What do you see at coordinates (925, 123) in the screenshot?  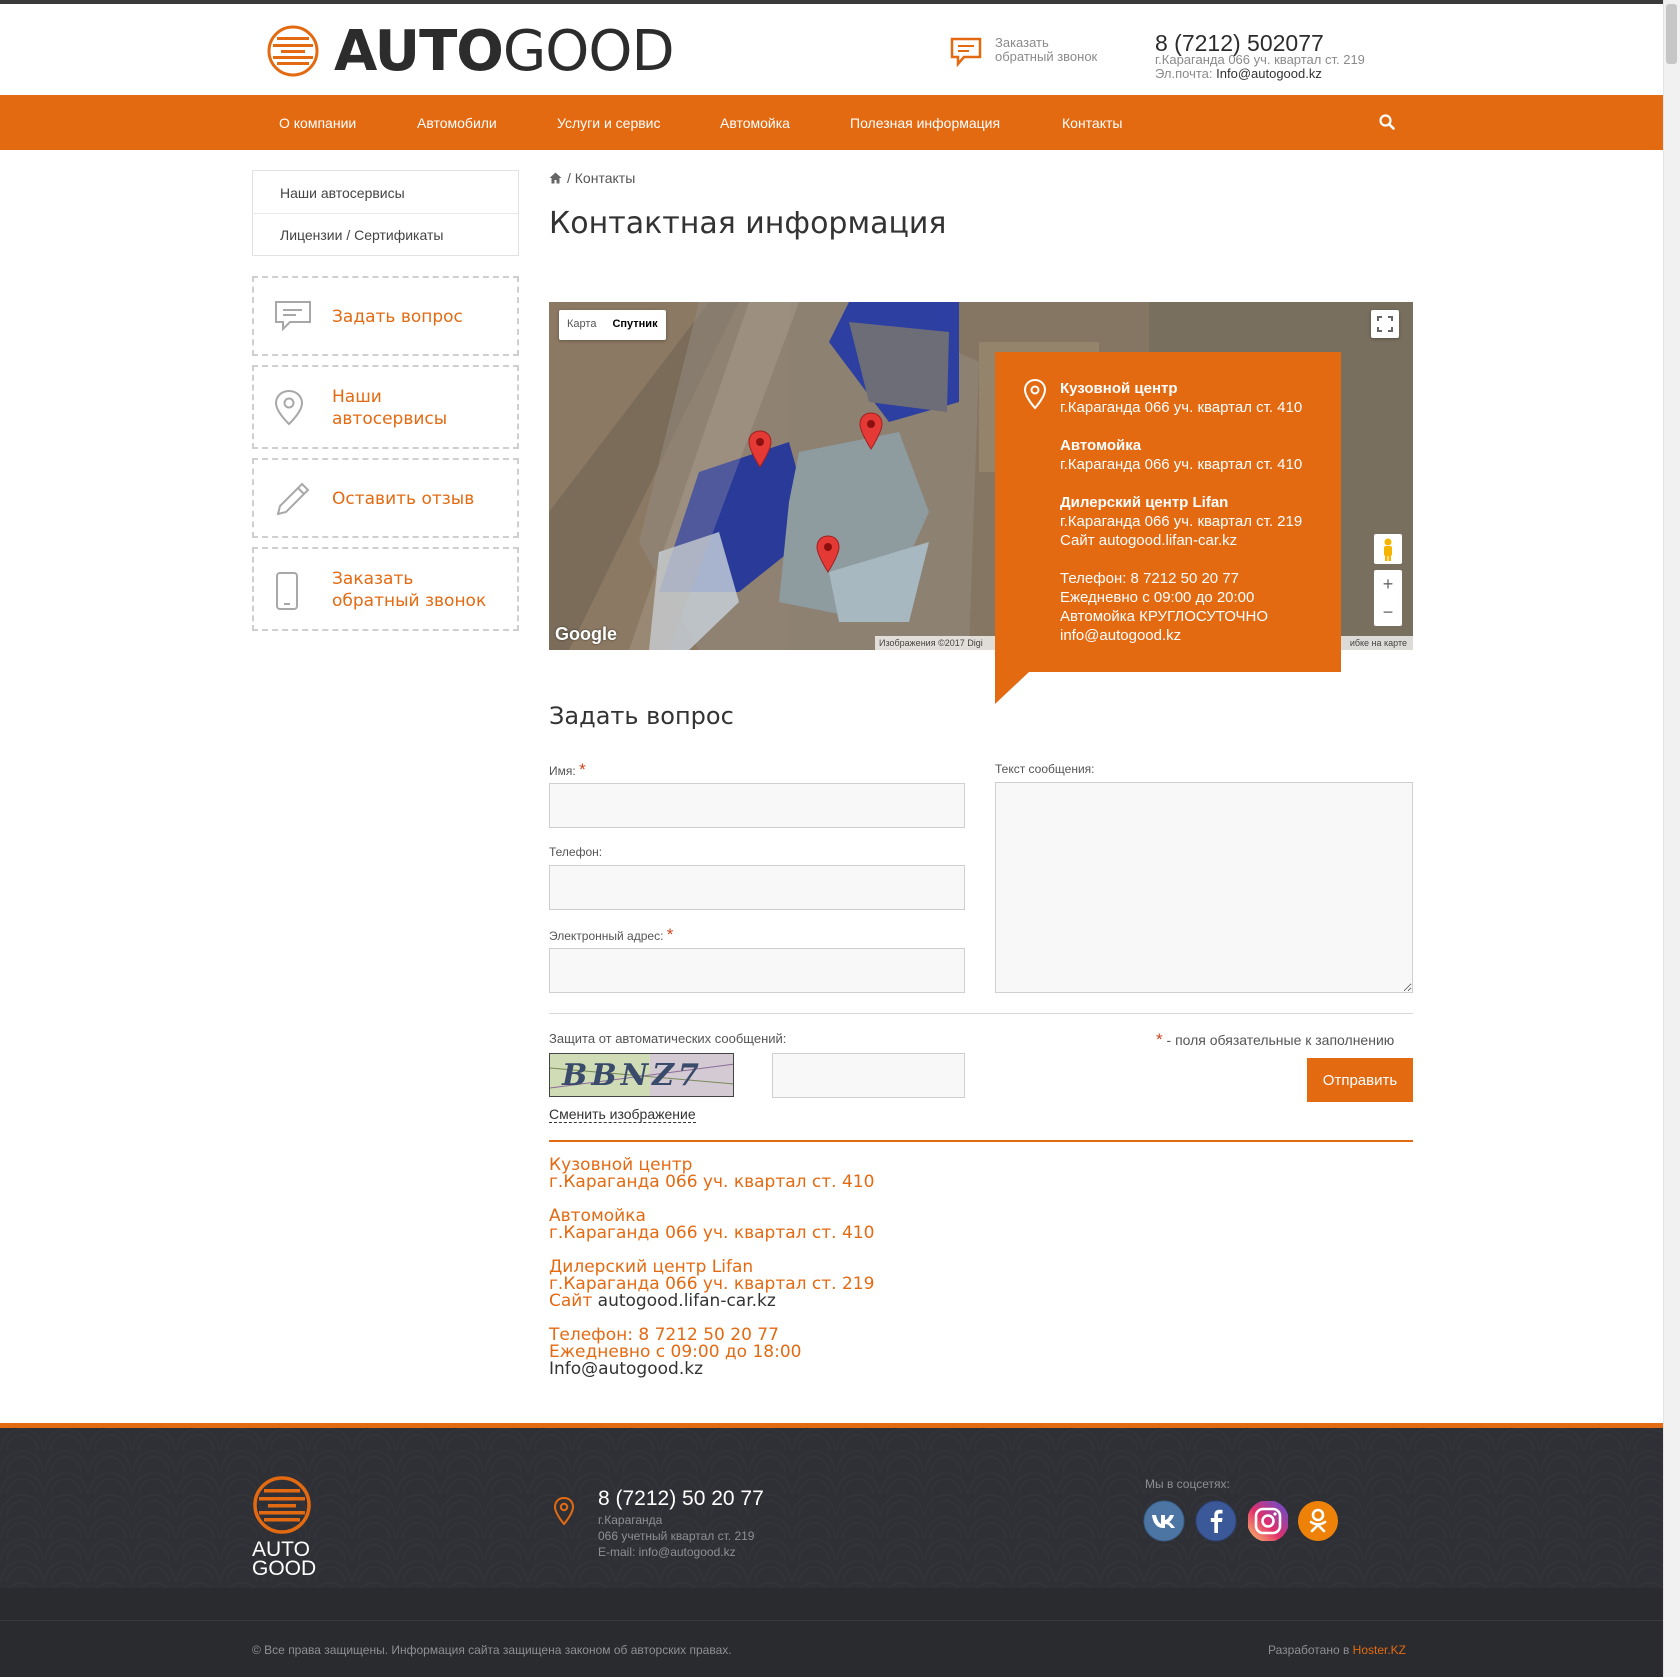 I see `nav-item-useful-info: Полезная информация` at bounding box center [925, 123].